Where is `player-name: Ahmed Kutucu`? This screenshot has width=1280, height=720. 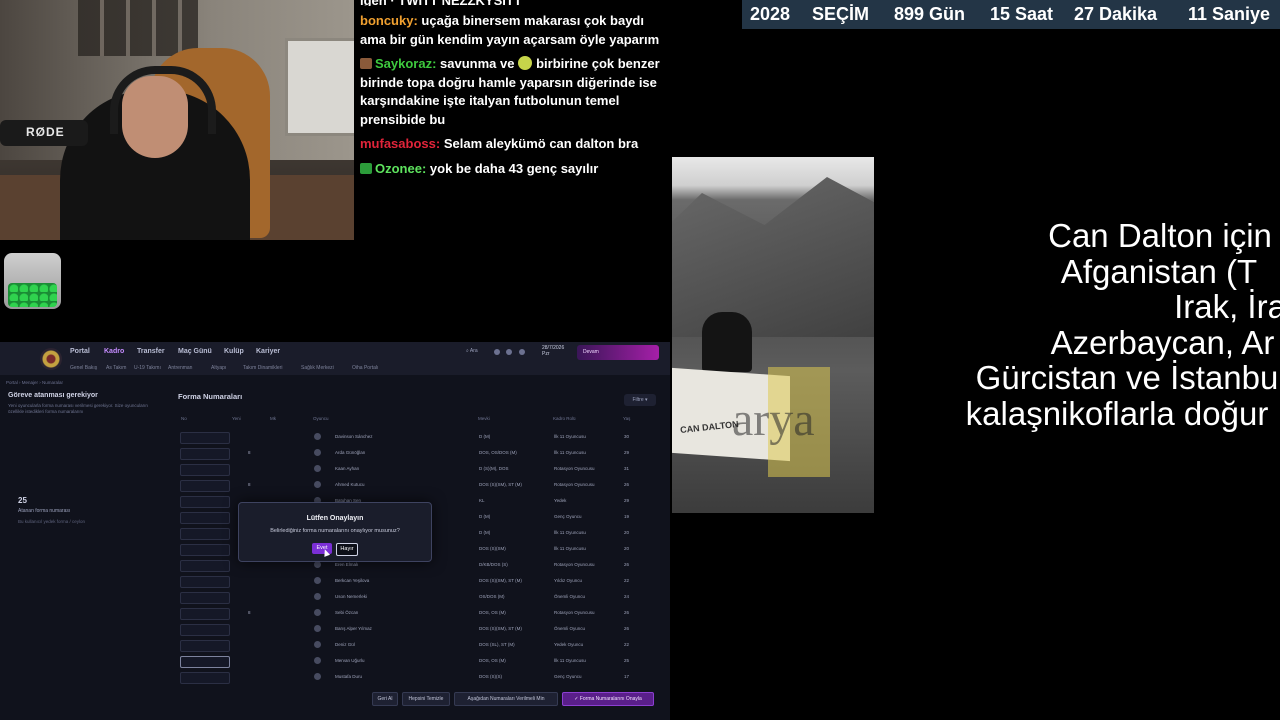 player-name: Ahmed Kutucu is located at coordinates (350, 484).